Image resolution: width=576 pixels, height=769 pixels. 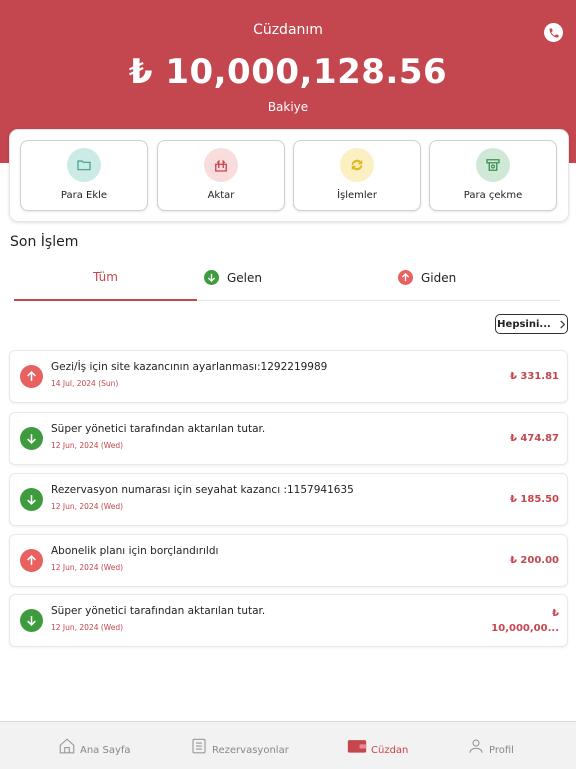 I want to click on add-money-button: Para Ekle, so click(x=84, y=175).